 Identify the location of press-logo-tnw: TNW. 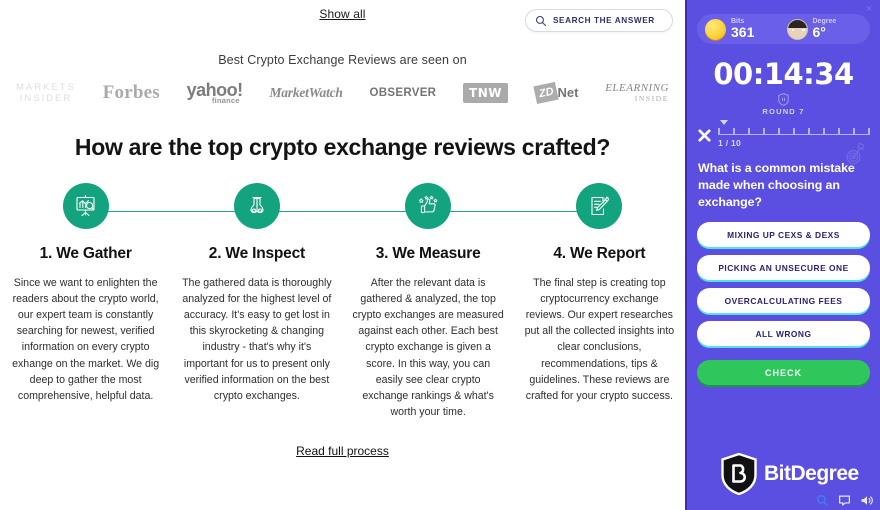
(486, 92).